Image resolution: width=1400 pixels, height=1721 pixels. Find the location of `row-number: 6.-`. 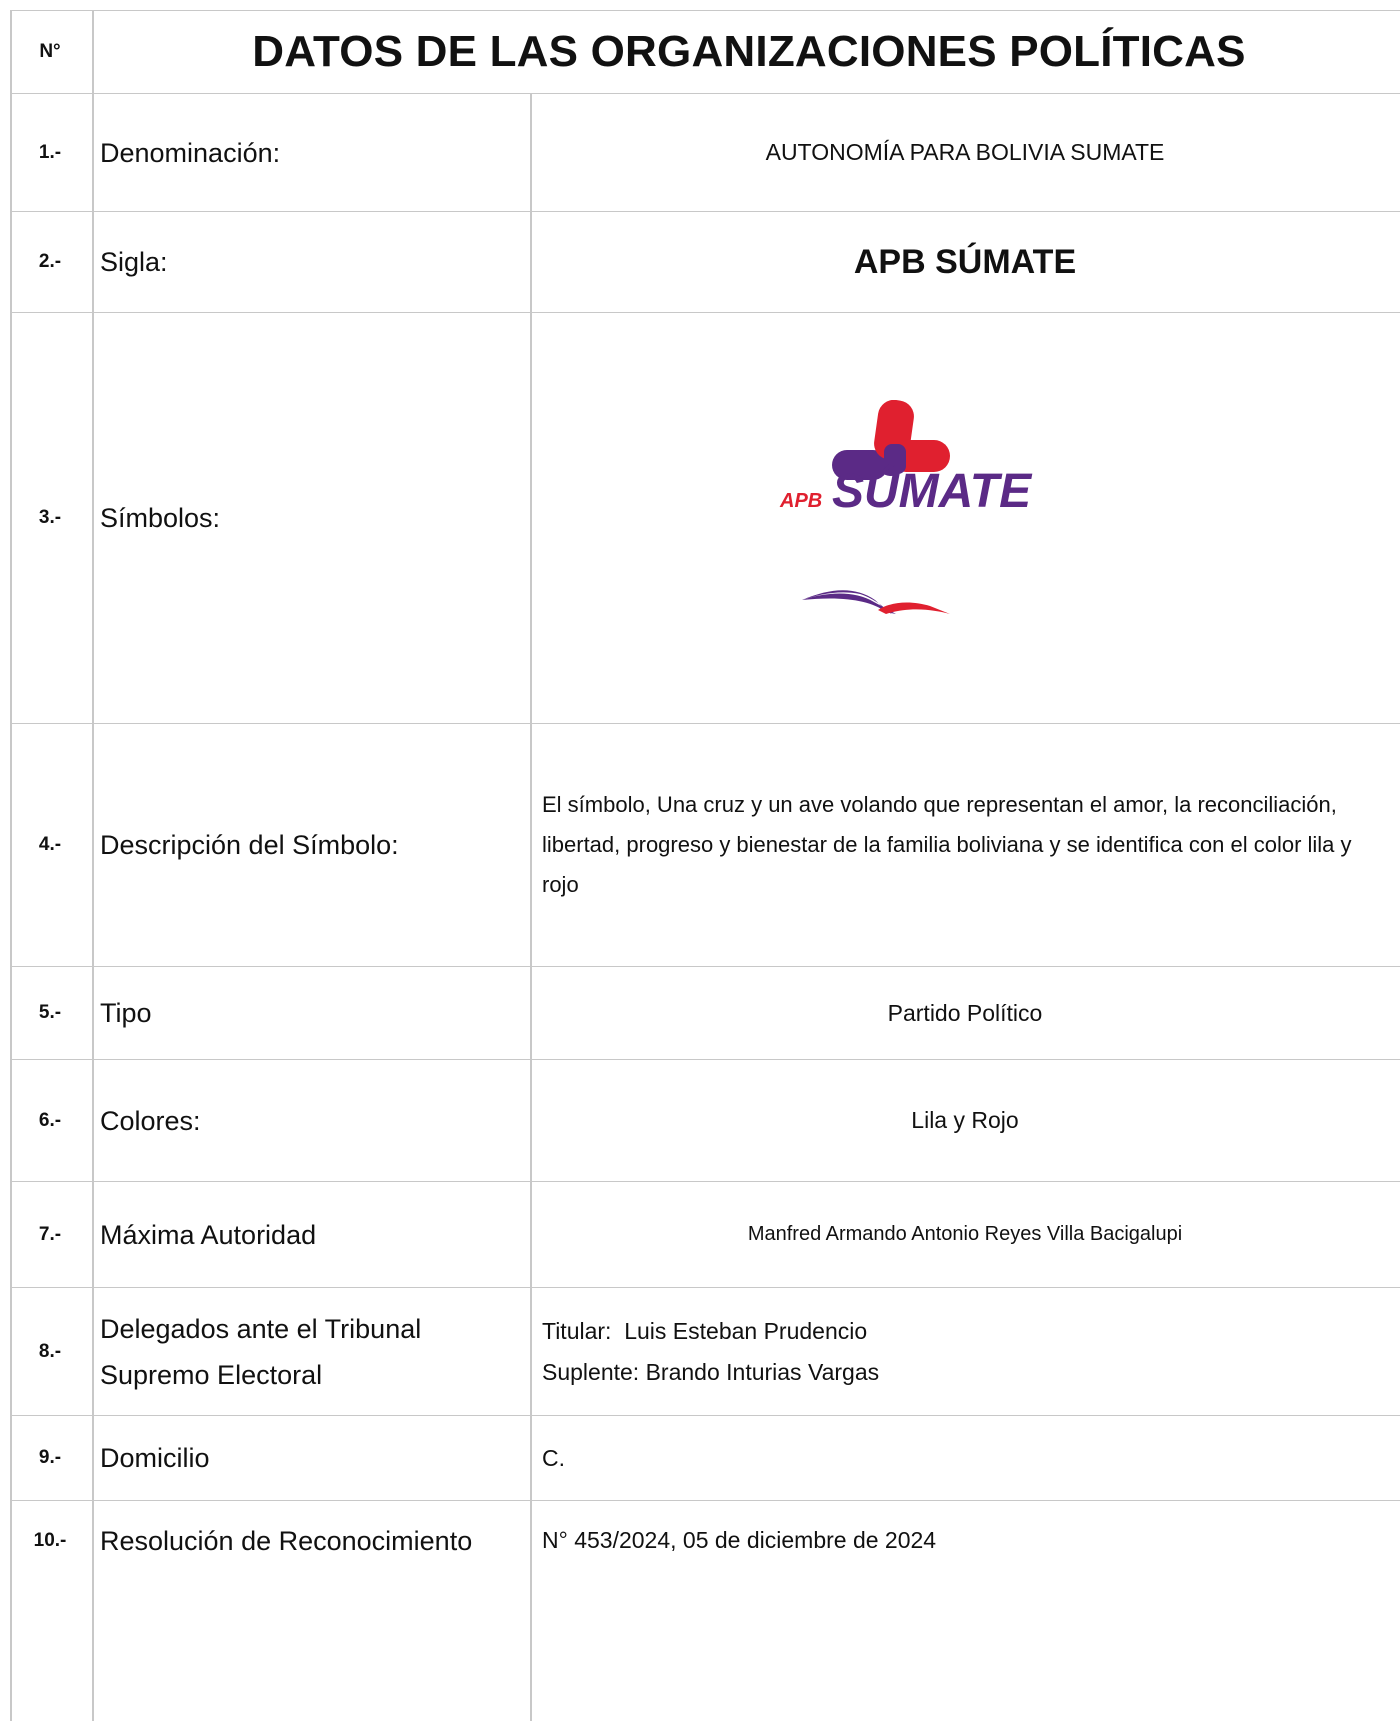

row-number: 6.- is located at coordinates (50, 1120).